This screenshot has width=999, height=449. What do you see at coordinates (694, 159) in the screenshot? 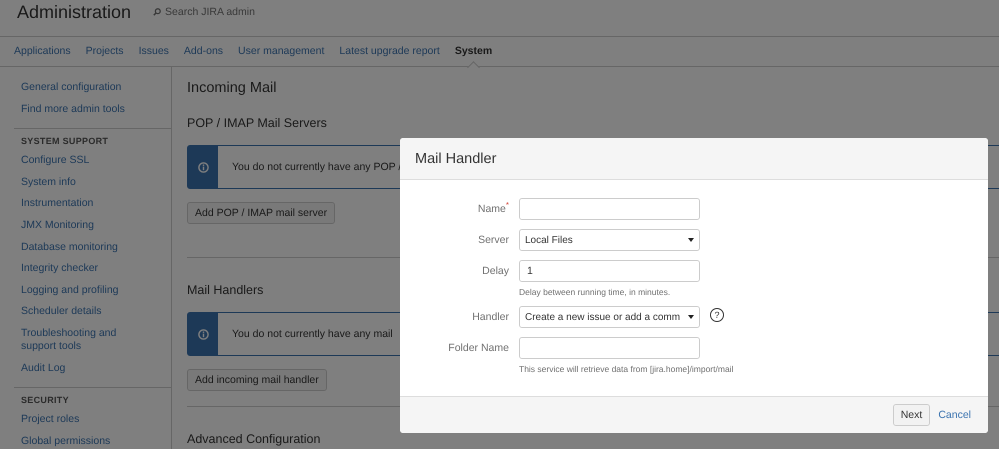
I see `dialog-title: Mail Handler` at bounding box center [694, 159].